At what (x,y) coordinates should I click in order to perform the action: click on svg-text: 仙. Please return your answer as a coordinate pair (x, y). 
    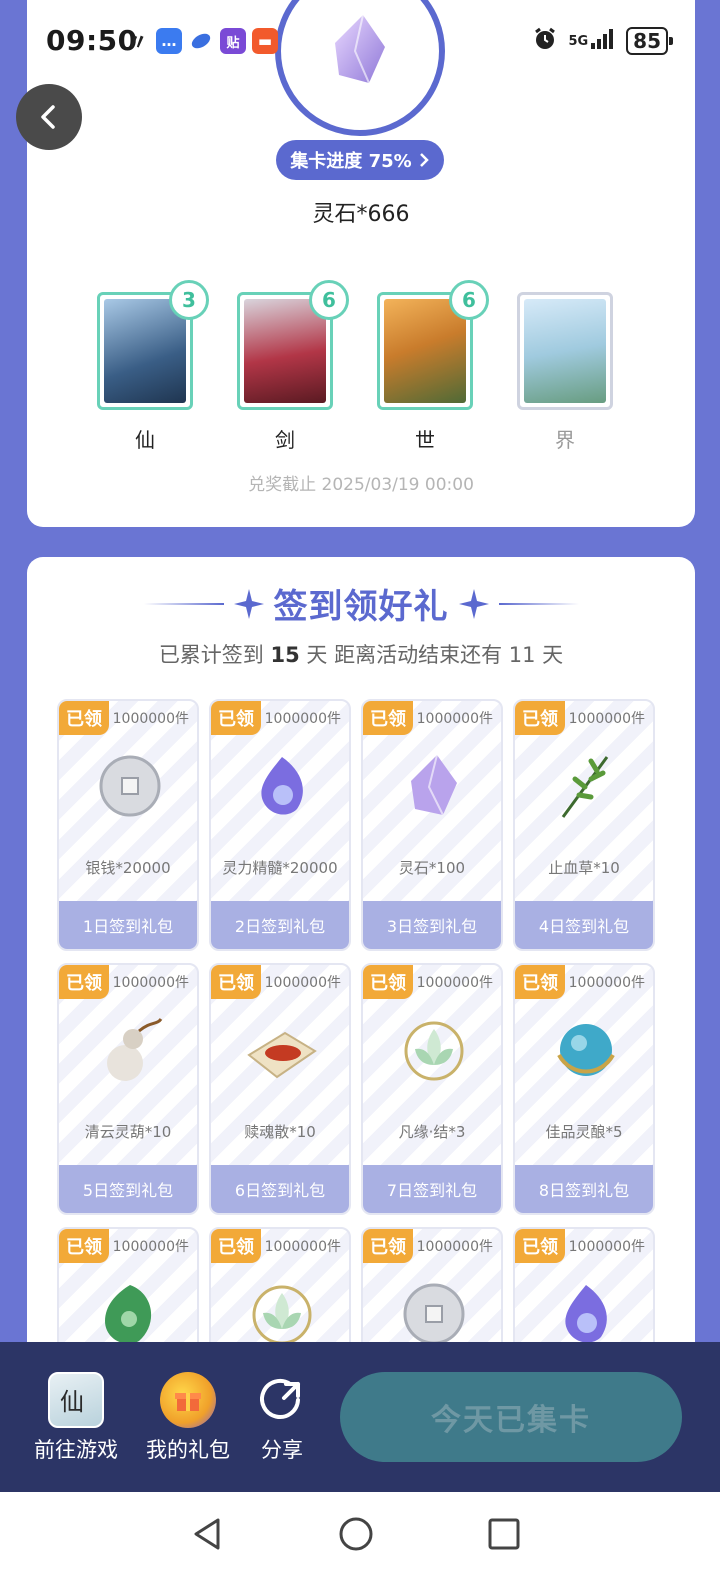
    Looking at the image, I should click on (72, 1402).